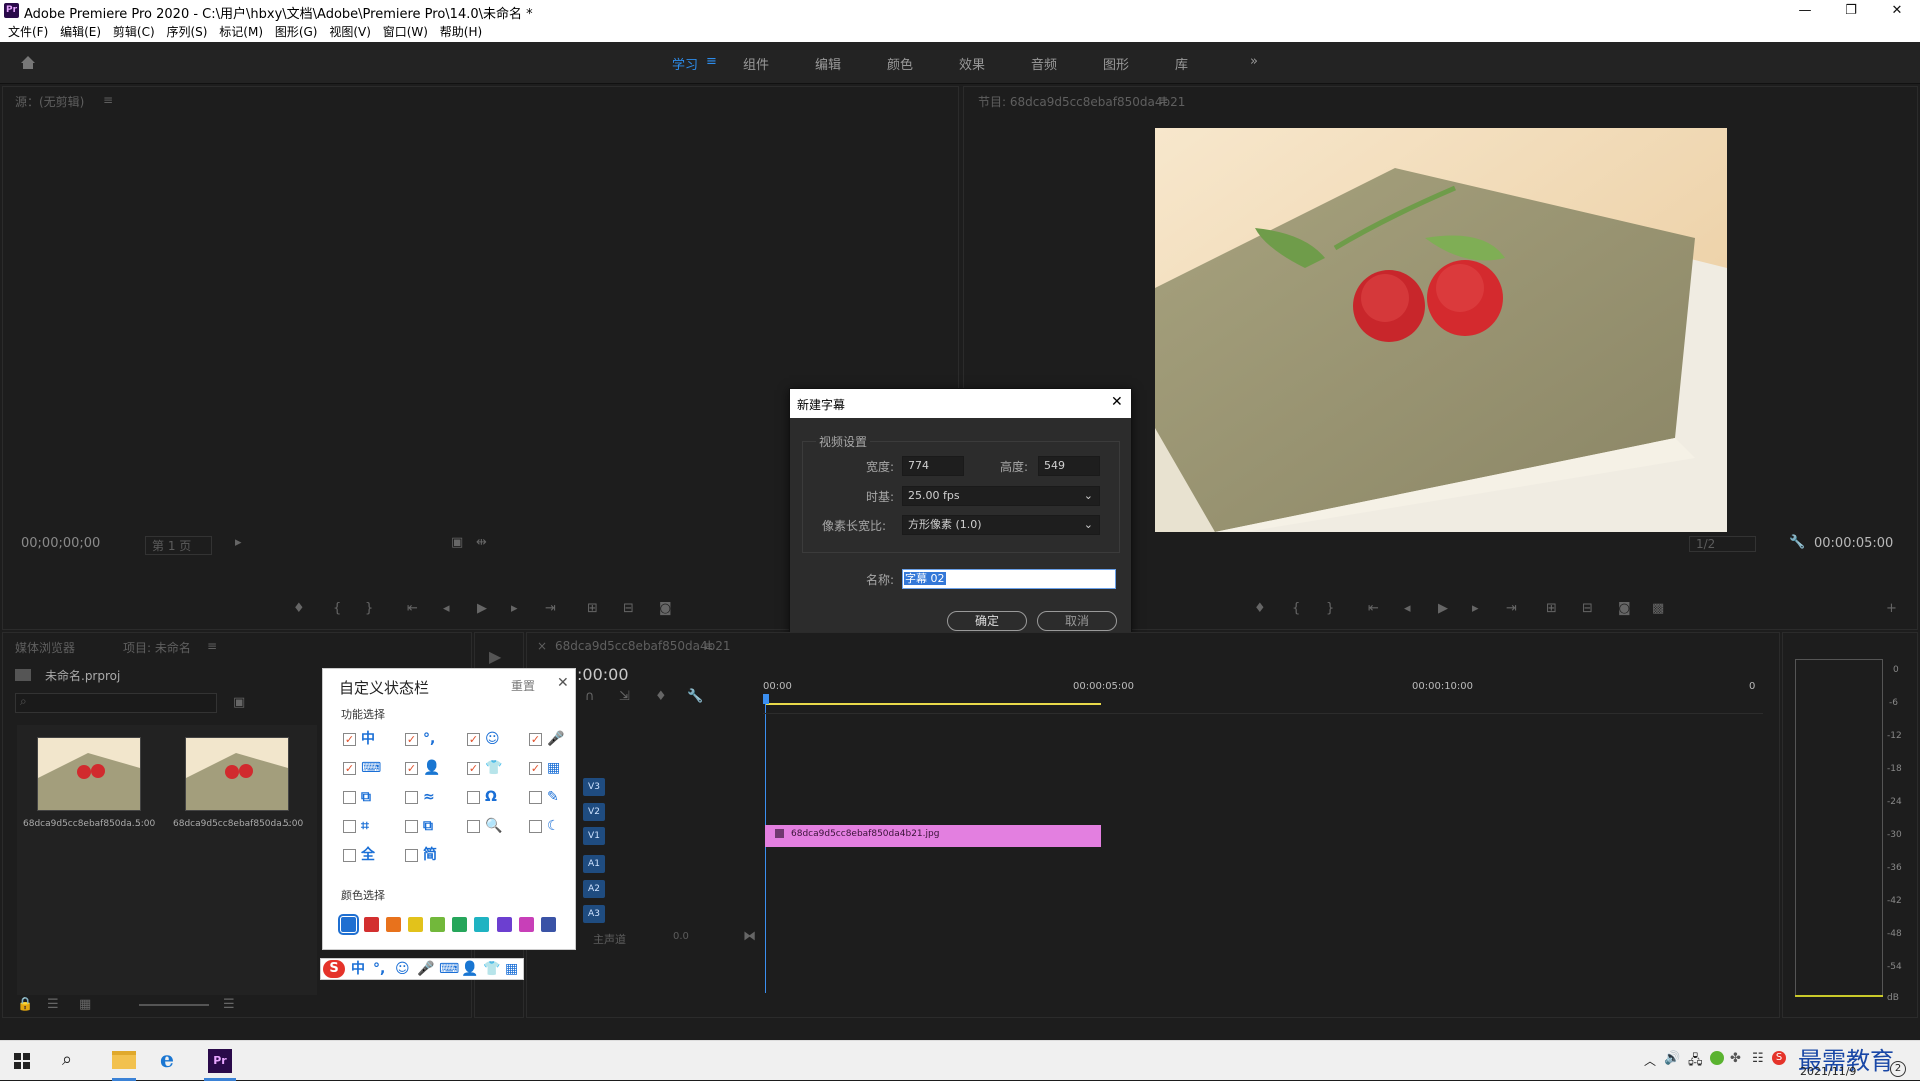 This screenshot has width=1920, height=1081. I want to click on timeline-settings-icon: 🔧, so click(695, 696).